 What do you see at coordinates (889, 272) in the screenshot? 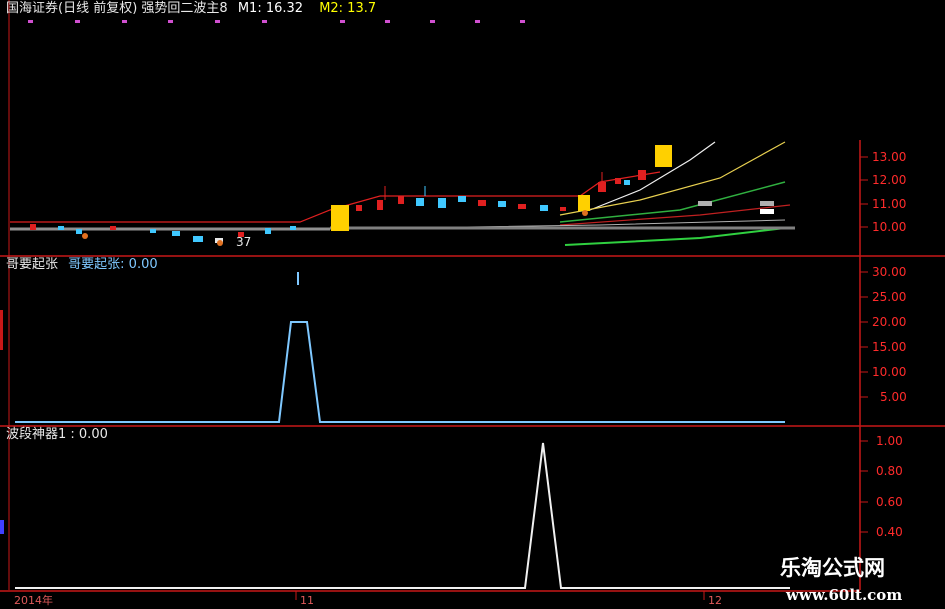
I see `ind1-tick-30: 30.00` at bounding box center [889, 272].